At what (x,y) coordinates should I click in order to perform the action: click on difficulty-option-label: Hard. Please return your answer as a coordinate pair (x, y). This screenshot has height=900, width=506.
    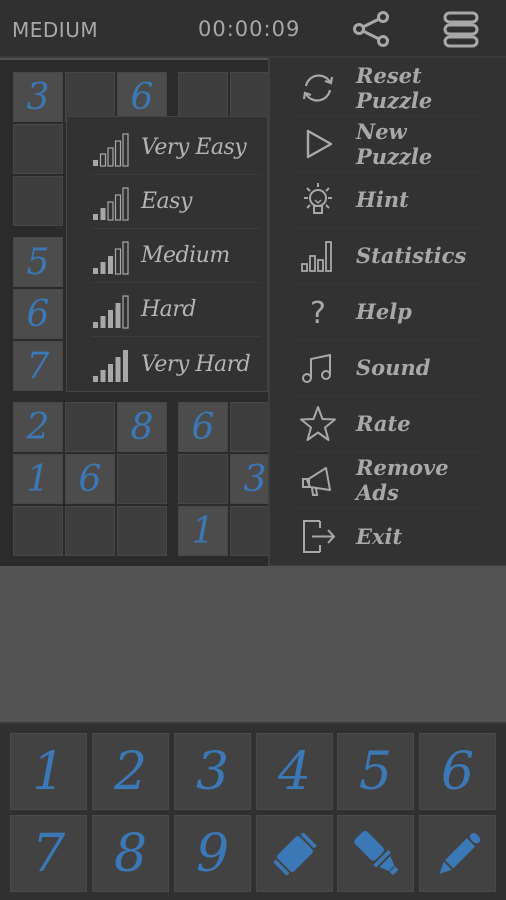
    Looking at the image, I should click on (168, 309).